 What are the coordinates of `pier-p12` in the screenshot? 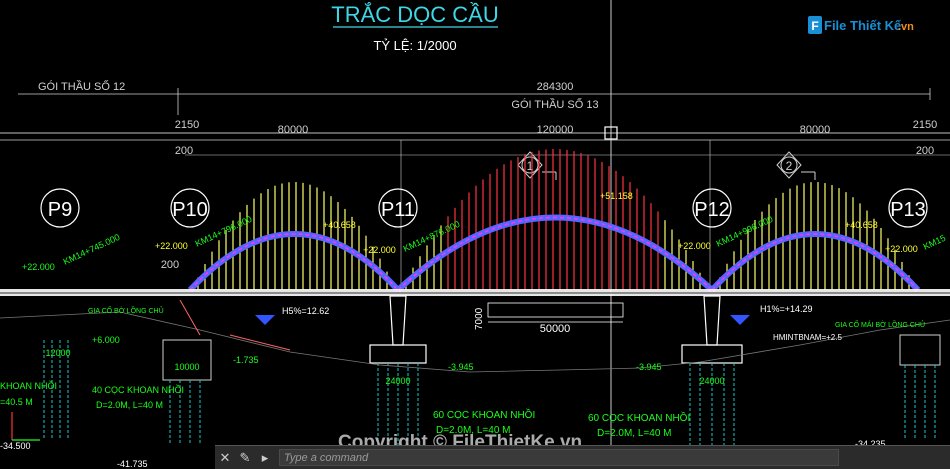 It's located at (712, 320).